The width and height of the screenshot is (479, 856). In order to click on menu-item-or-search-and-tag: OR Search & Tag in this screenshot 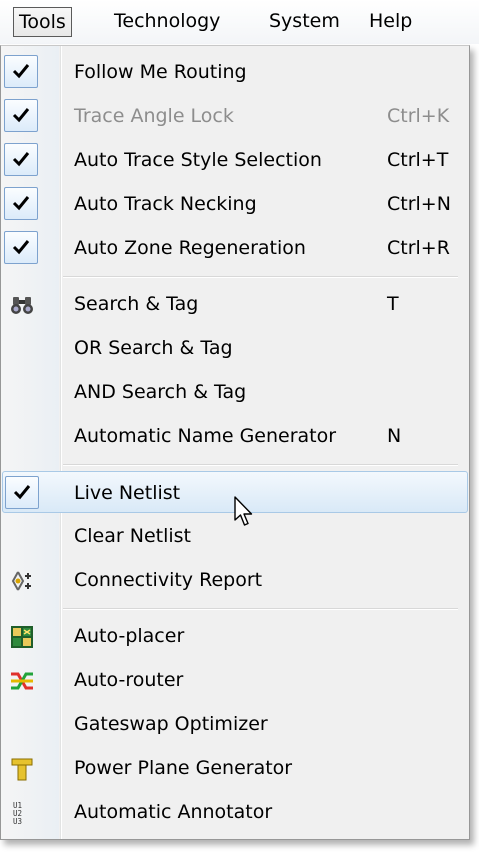, I will do `click(235, 348)`.